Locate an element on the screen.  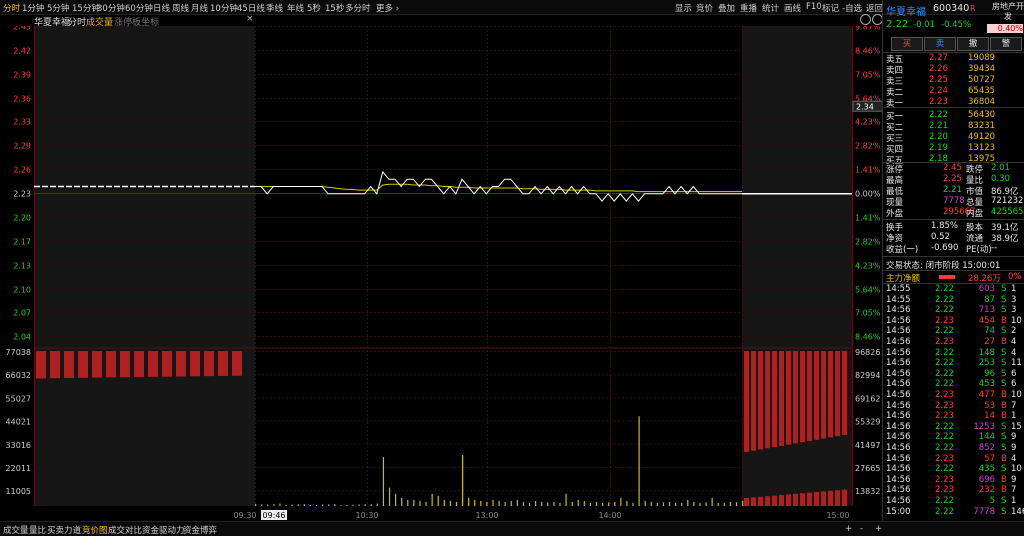
period-tab-11: 季线 is located at coordinates (274, 8).